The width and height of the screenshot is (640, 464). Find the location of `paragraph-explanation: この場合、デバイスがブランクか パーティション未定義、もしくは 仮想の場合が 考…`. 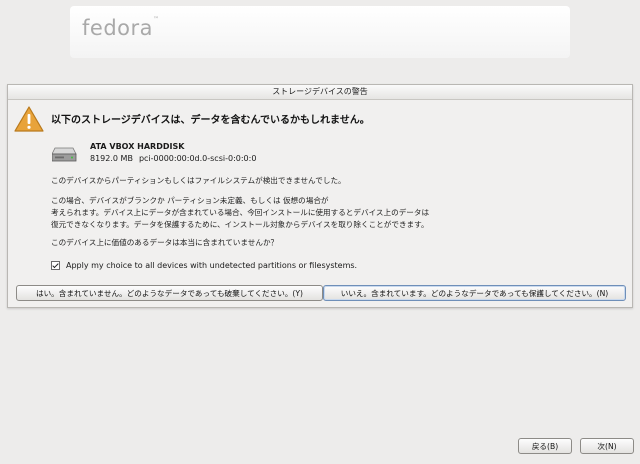

paragraph-explanation: この場合、デバイスがブランクか パーティション未定義、もしくは 仮想の場合が 考… is located at coordinates (240, 213).